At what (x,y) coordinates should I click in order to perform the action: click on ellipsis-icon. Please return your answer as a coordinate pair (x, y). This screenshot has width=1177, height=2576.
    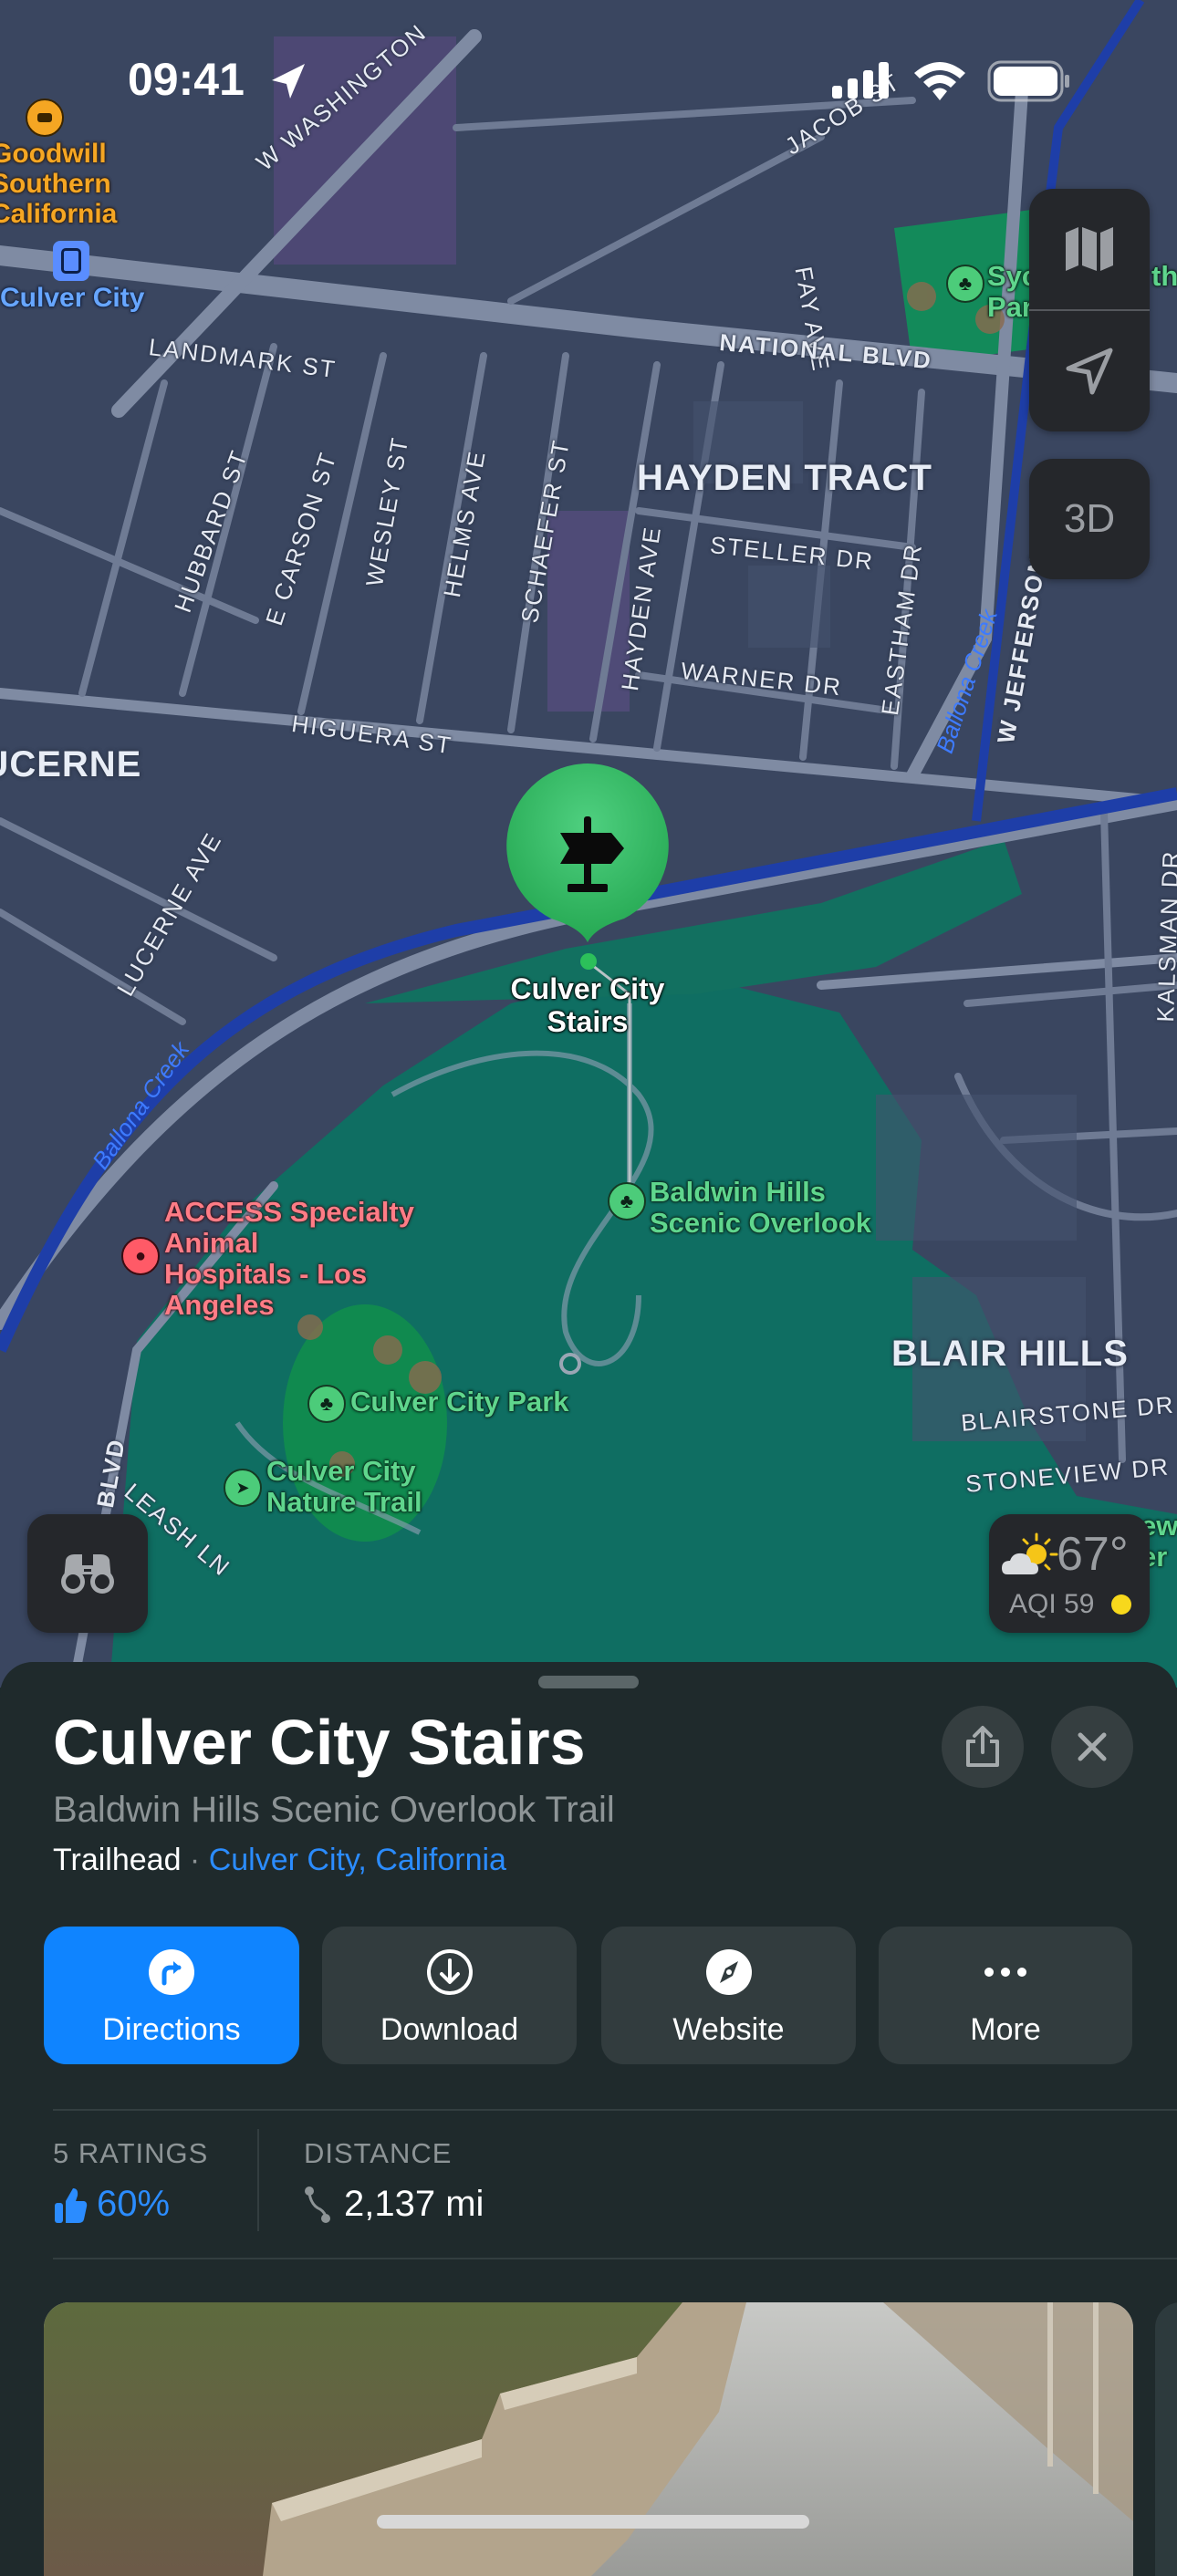
    Looking at the image, I should click on (1006, 1972).